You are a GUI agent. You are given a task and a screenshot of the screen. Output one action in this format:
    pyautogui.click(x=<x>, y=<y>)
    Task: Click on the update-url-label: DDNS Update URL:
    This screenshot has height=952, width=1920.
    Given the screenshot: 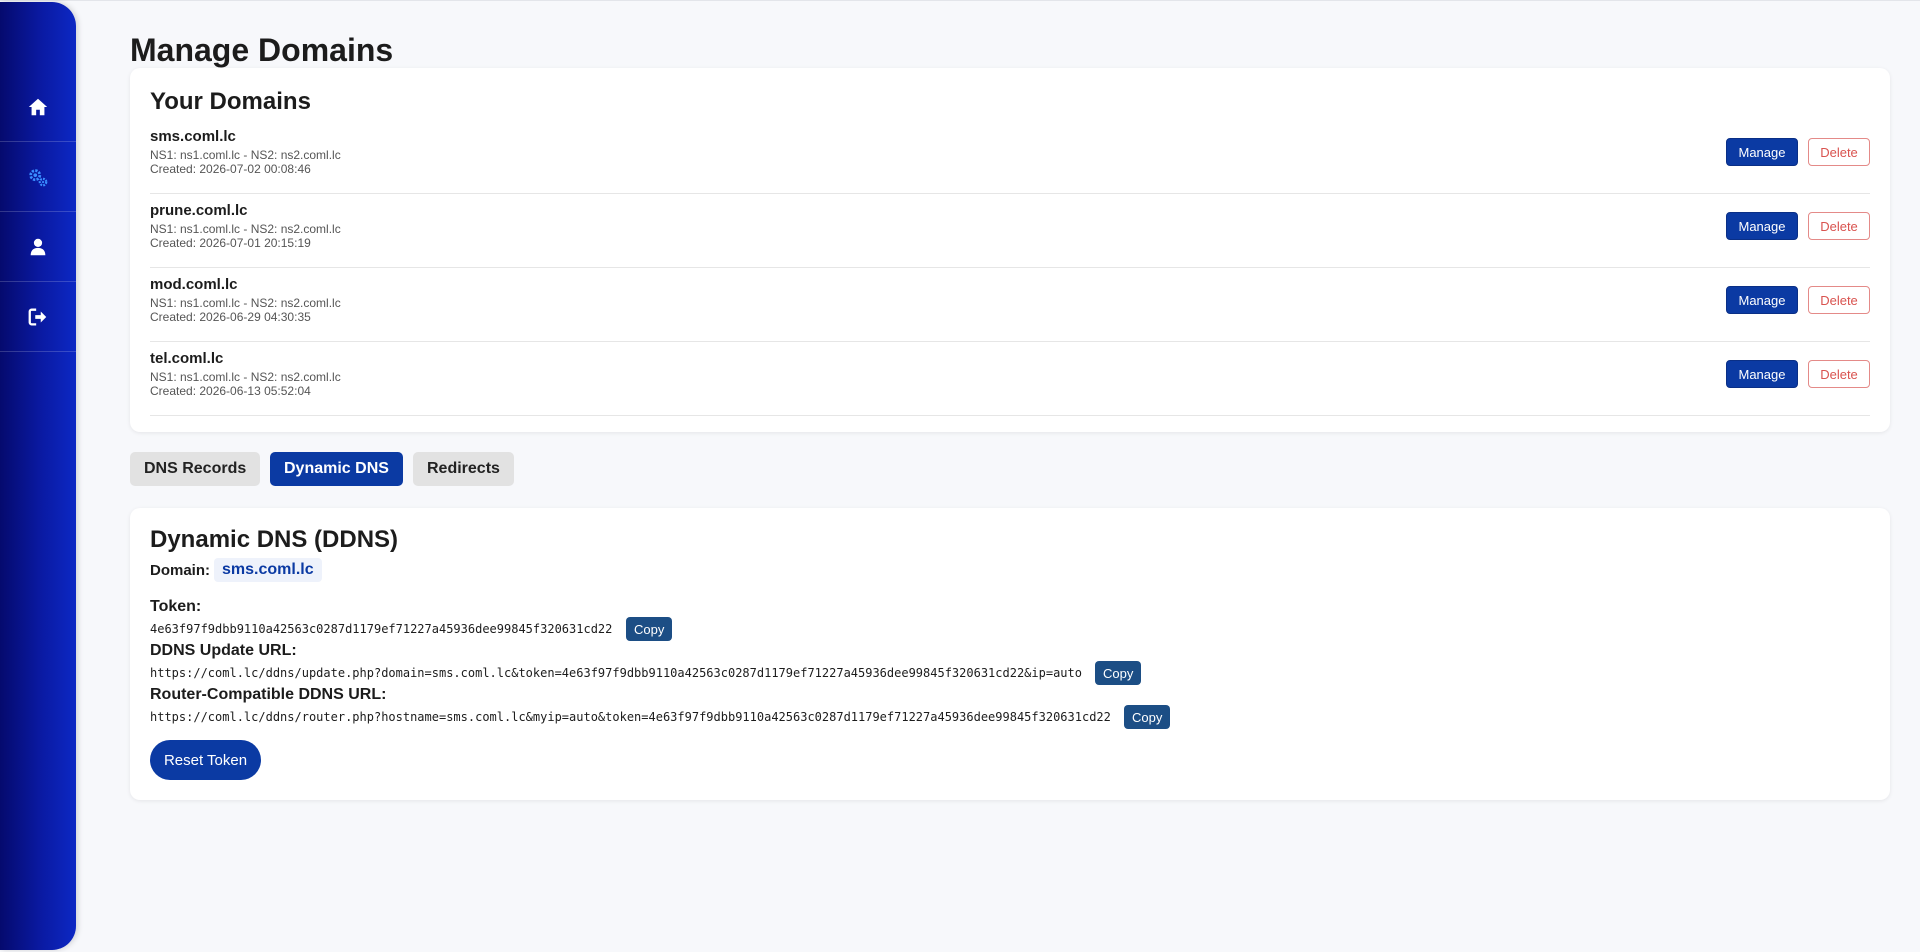 What is the action you would take?
    pyautogui.click(x=223, y=650)
    